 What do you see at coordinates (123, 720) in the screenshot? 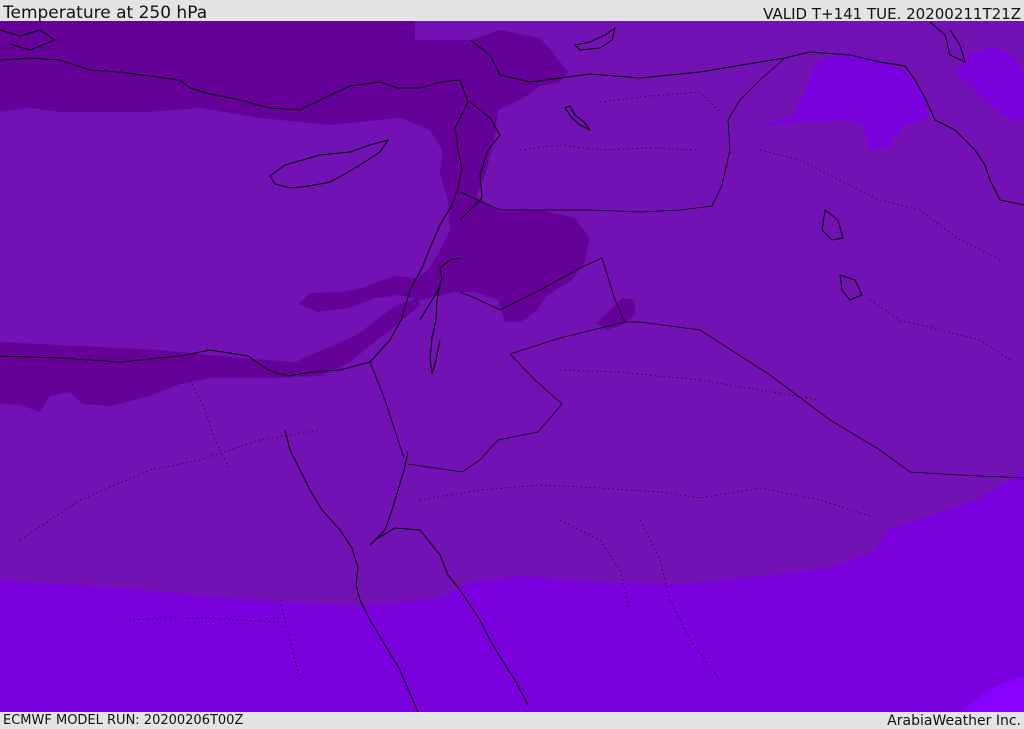
I see `model-run-label: ECMWF MODEL RUN: 20200206T00Z` at bounding box center [123, 720].